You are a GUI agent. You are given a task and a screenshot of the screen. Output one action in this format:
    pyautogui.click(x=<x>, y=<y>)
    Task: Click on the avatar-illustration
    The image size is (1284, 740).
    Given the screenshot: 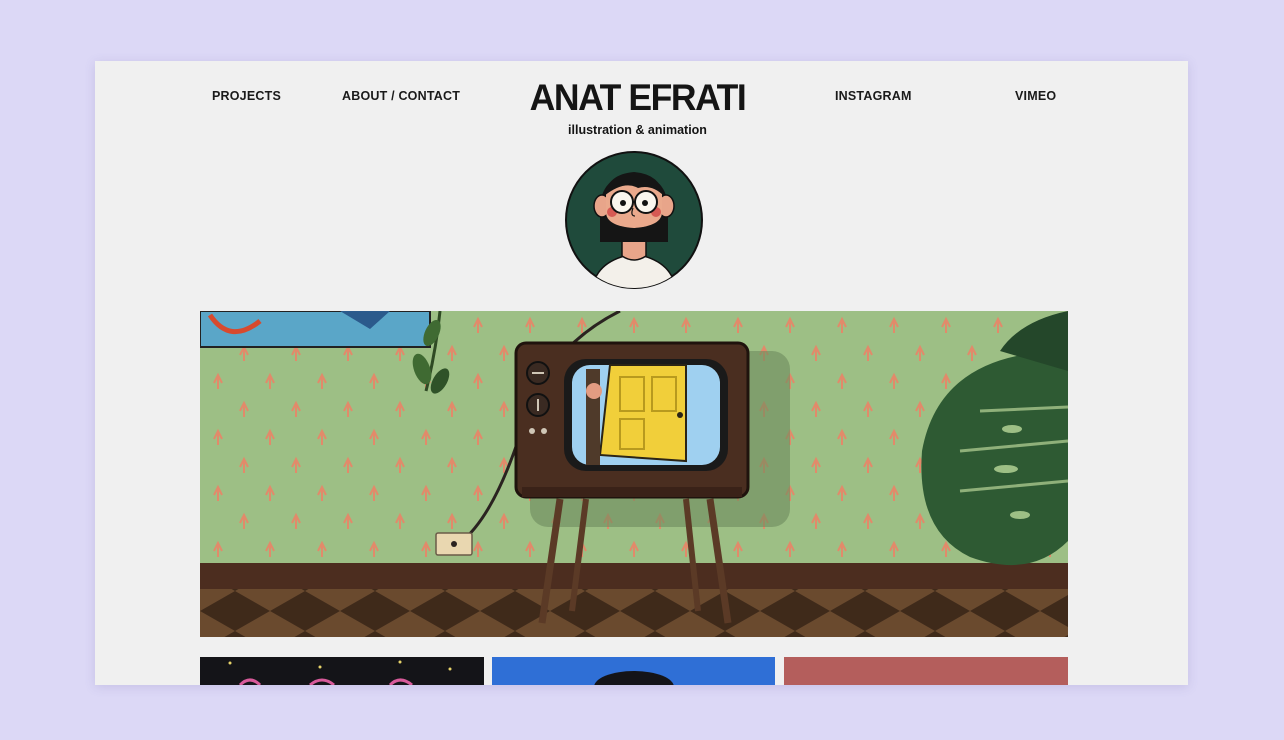 What is the action you would take?
    pyautogui.click(x=634, y=220)
    